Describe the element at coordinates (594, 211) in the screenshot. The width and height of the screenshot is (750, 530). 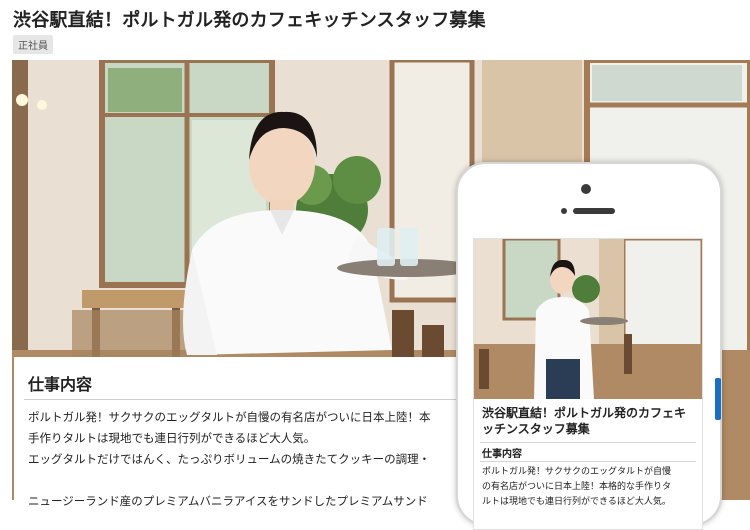
I see `phone-speaker-icon` at that location.